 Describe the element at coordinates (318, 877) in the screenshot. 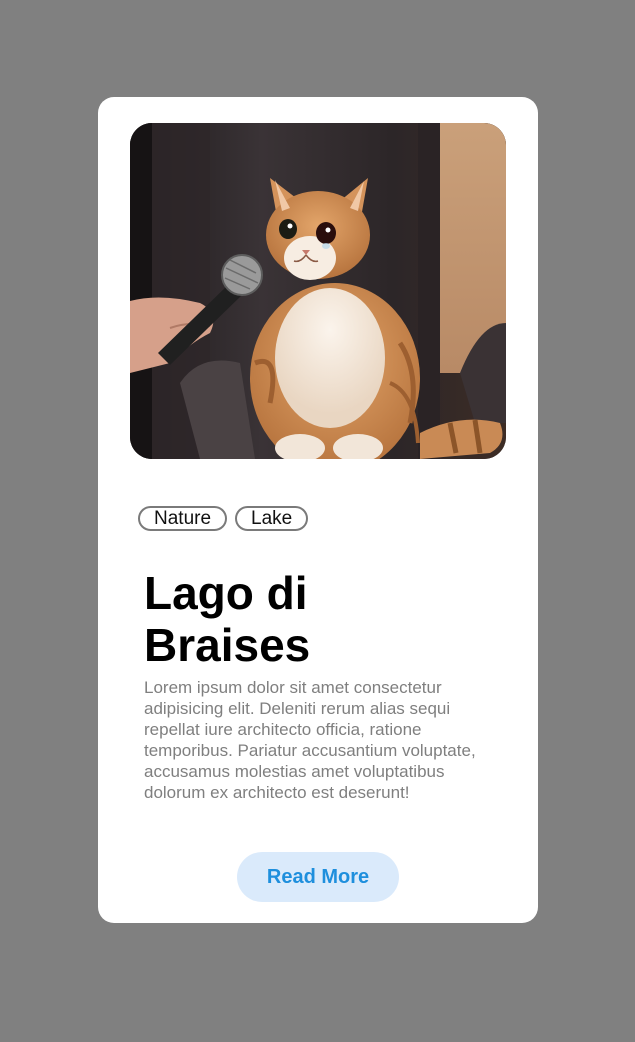

I see `read-more-button: Read More` at that location.